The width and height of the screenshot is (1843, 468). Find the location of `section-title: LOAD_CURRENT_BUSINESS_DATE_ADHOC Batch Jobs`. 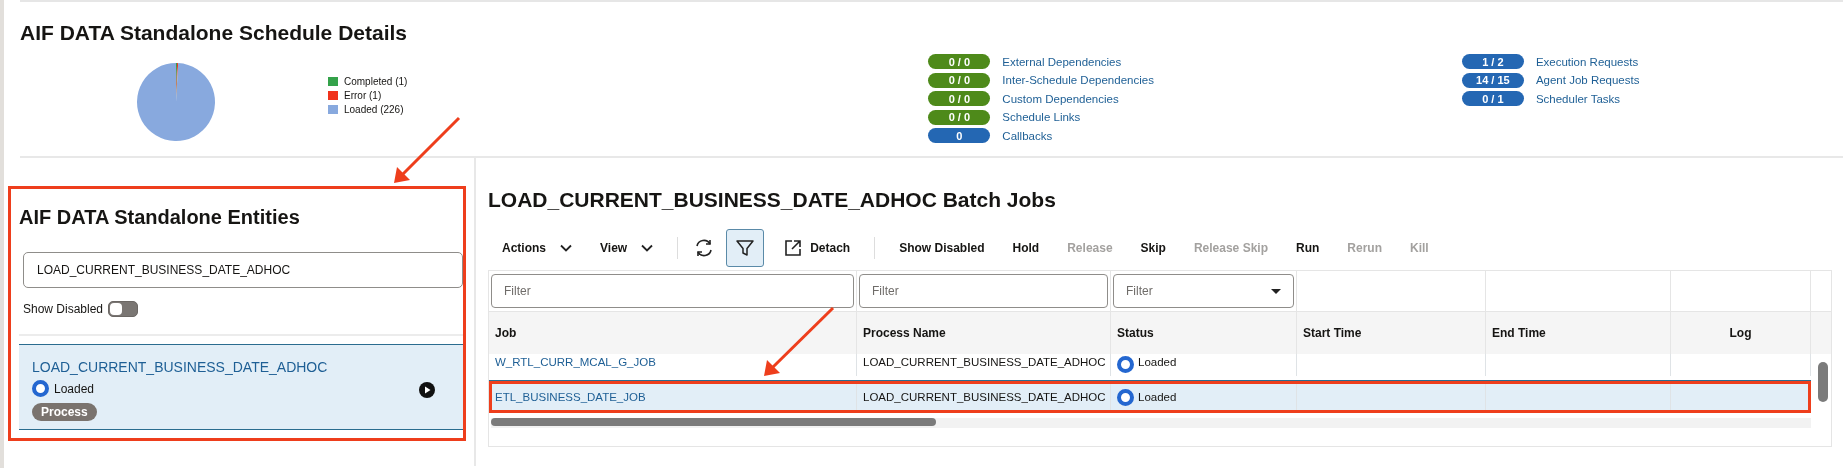

section-title: LOAD_CURRENT_BUSINESS_DATE_ADHOC Batch Jobs is located at coordinates (772, 200).